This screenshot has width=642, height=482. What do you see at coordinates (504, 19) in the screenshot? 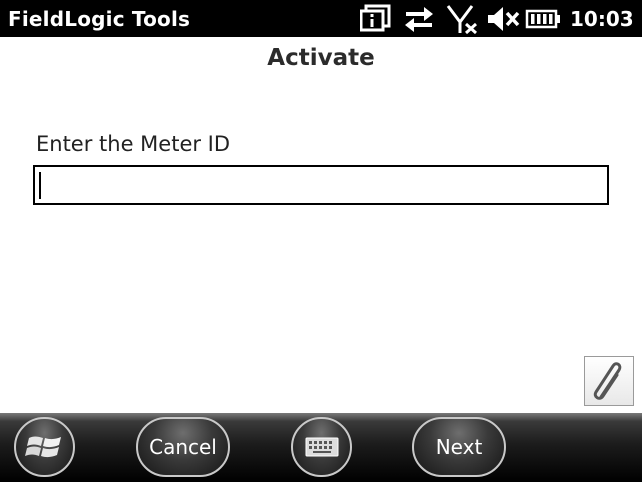
I see `speaker-muted-icon` at bounding box center [504, 19].